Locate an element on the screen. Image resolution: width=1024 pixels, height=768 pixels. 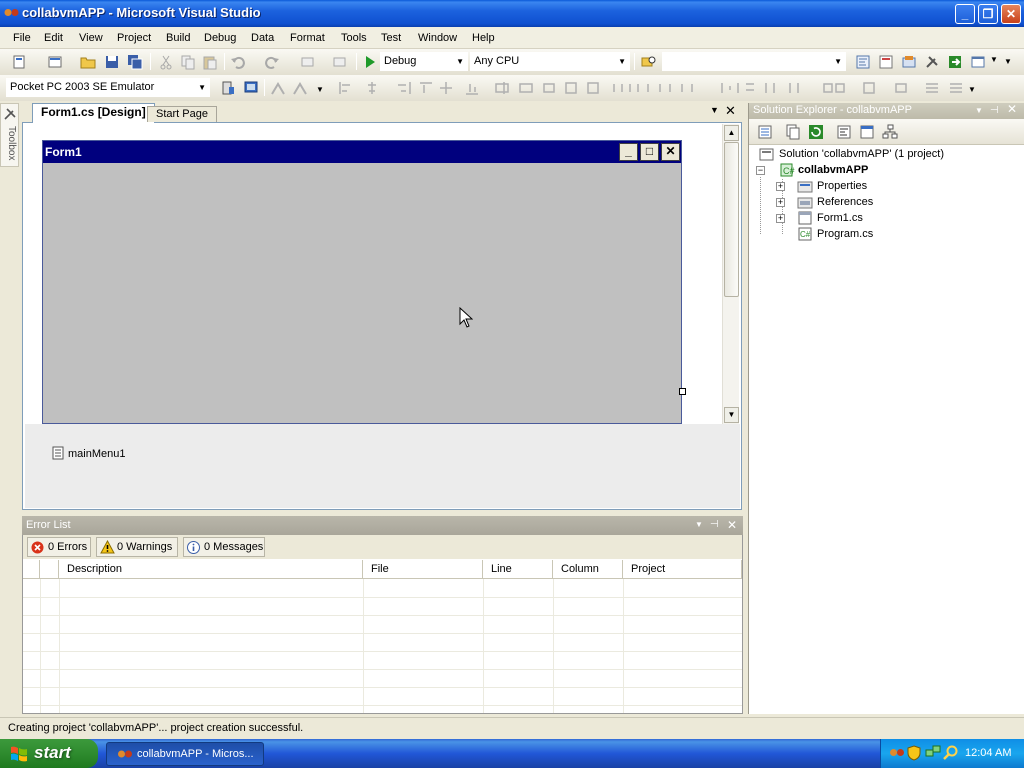
error-list-header: Error List ▼ ⊣ ✕ is located at coordinates (382, 525).